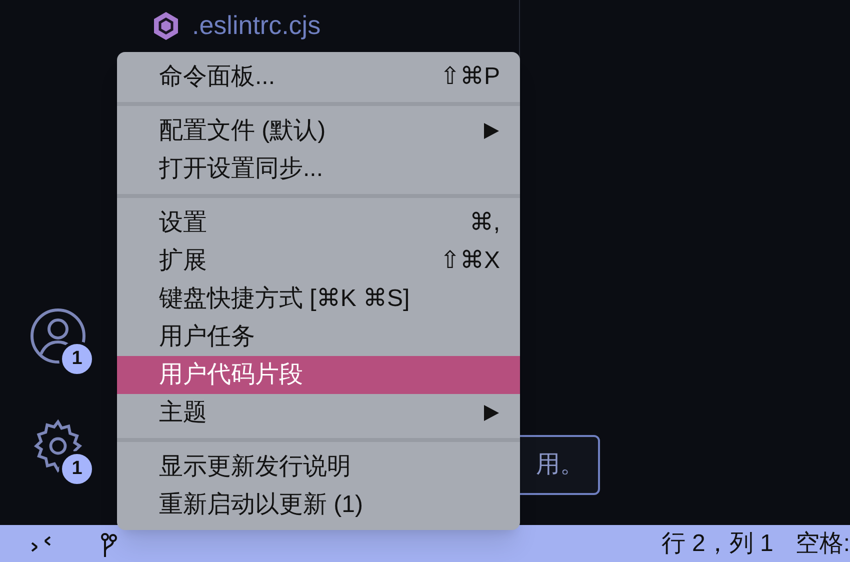 The image size is (850, 562). What do you see at coordinates (717, 544) in the screenshot?
I see `status-item: 行 2，列 1` at bounding box center [717, 544].